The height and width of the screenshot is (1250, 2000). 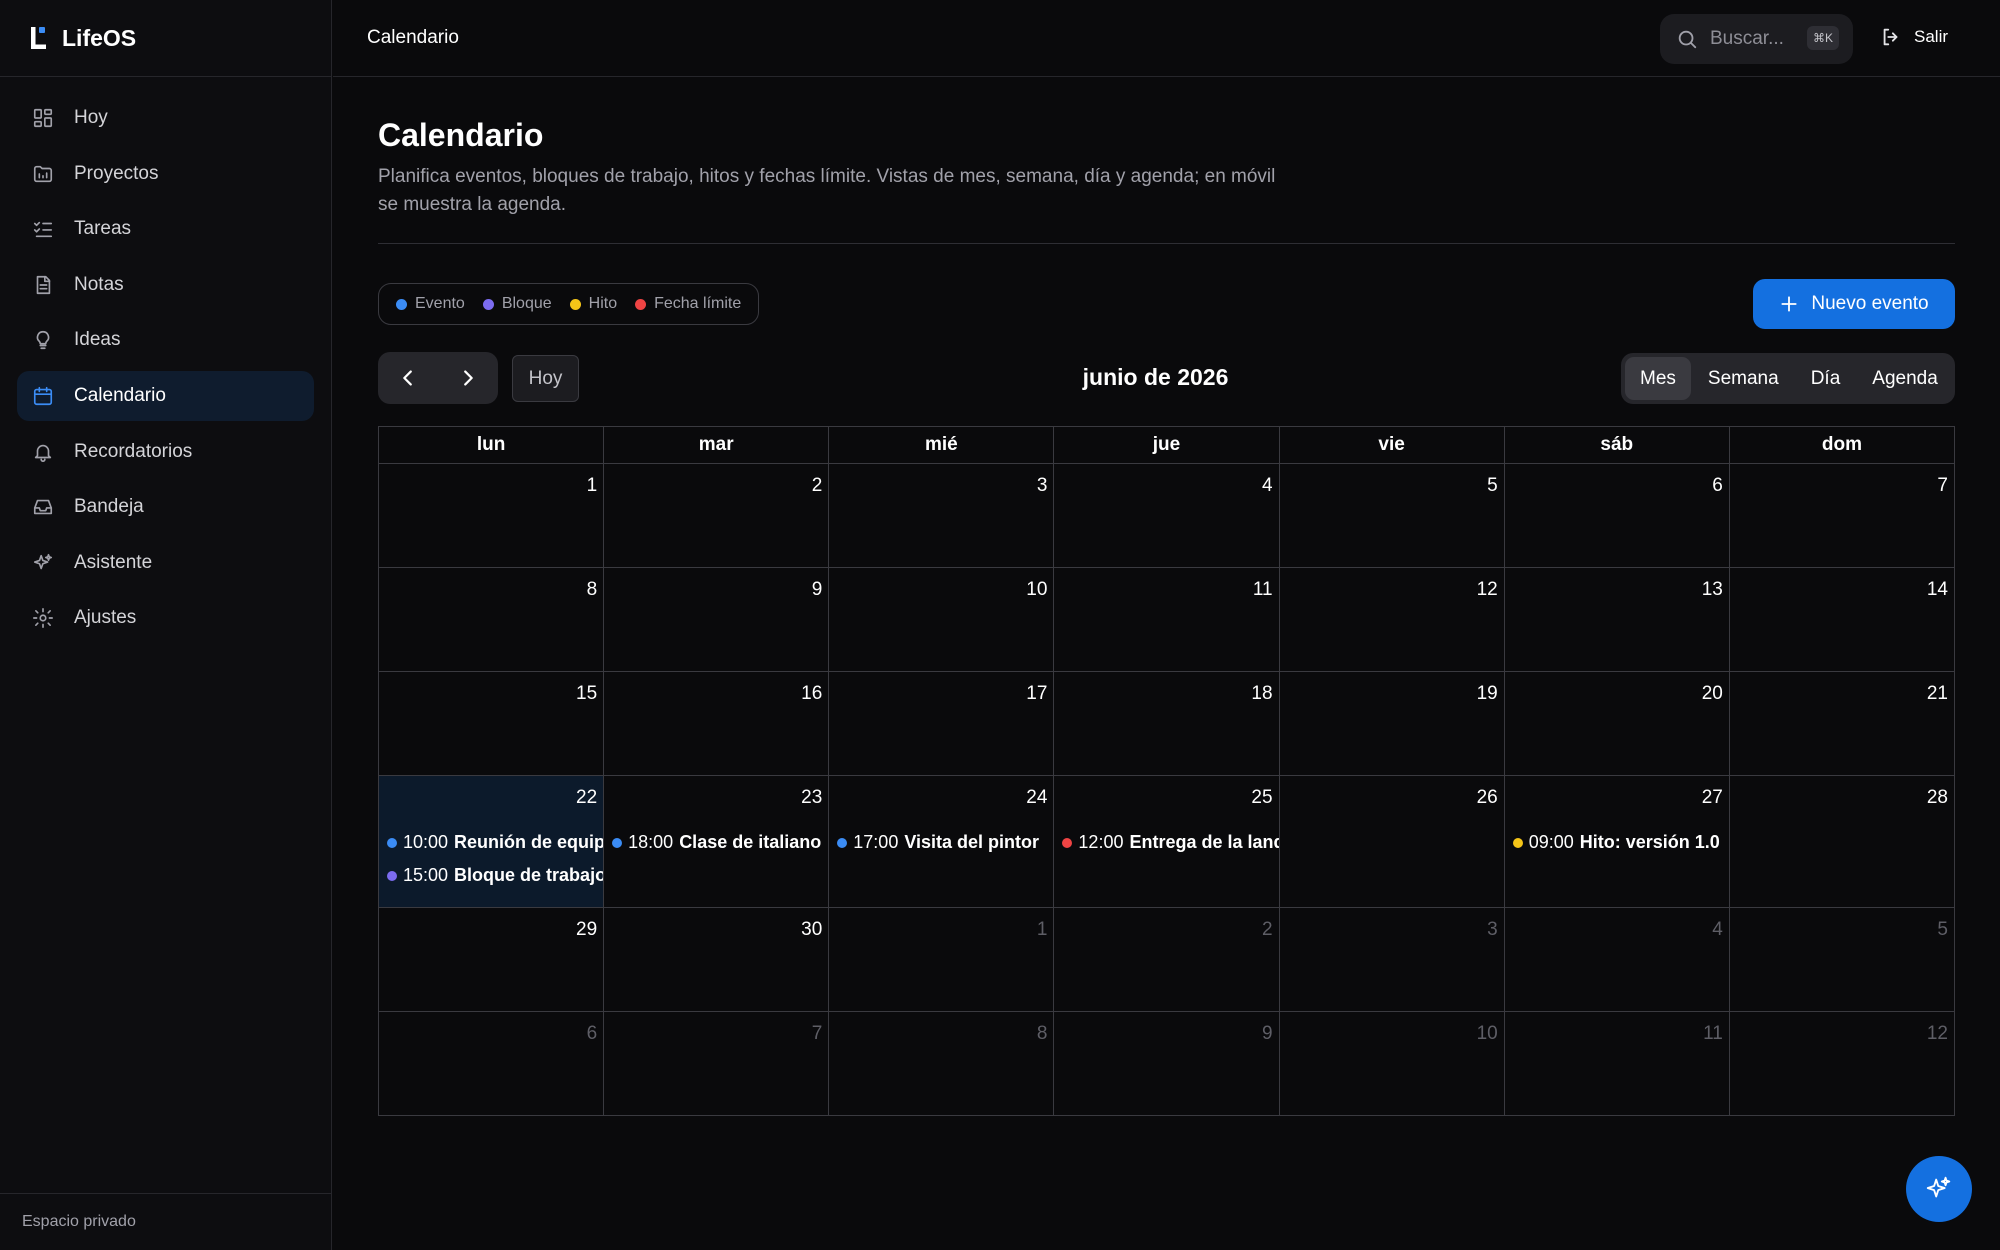 I want to click on sidebar-item-asistente: Asistente, so click(x=165, y=563).